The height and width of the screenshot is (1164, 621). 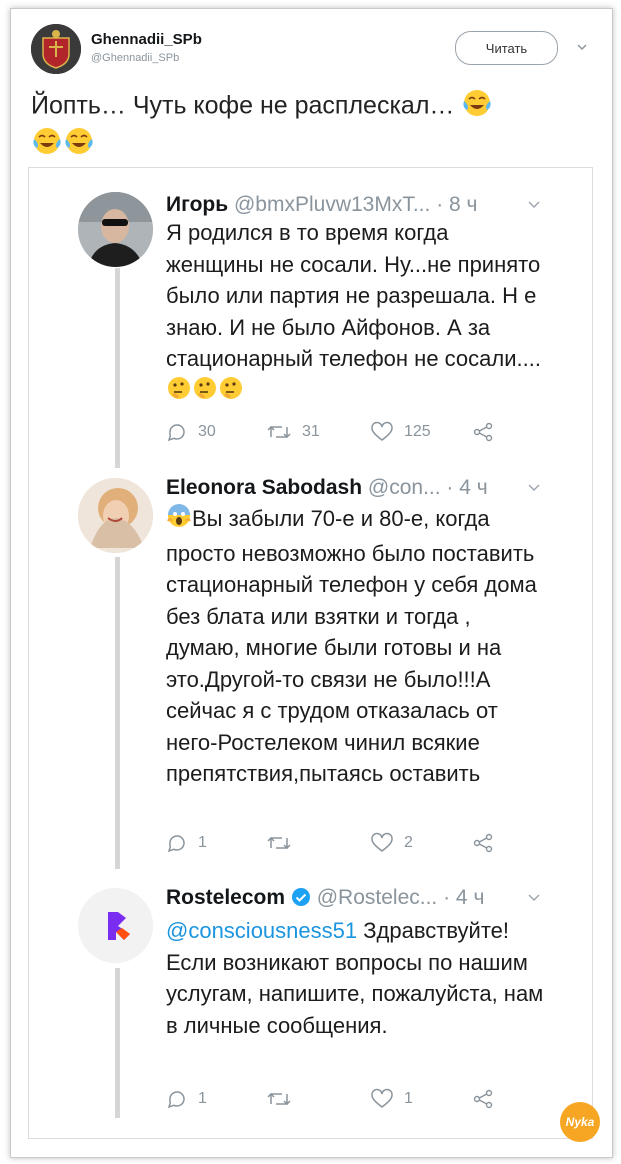 What do you see at coordinates (336, 1100) in the screenshot?
I see `reply-actions: 1 1` at bounding box center [336, 1100].